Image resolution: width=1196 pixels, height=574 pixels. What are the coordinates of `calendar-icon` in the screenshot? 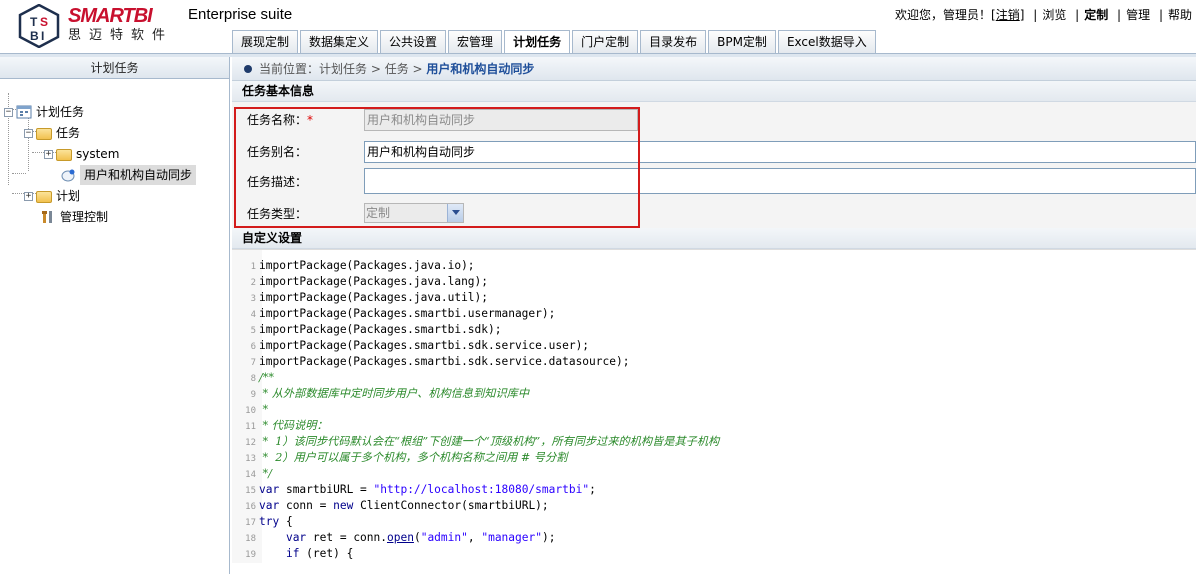 It's located at (24, 112).